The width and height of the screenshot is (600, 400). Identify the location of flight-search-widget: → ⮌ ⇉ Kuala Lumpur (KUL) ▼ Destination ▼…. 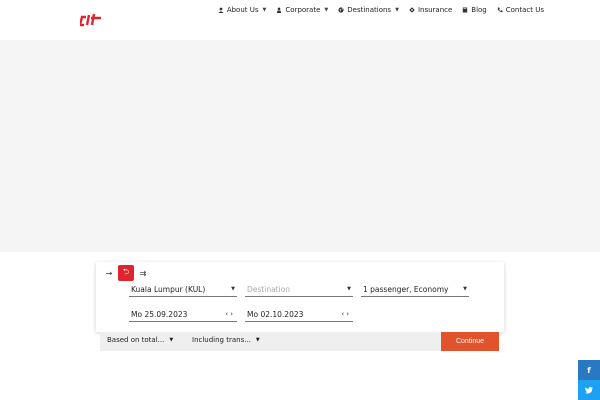
(300, 297).